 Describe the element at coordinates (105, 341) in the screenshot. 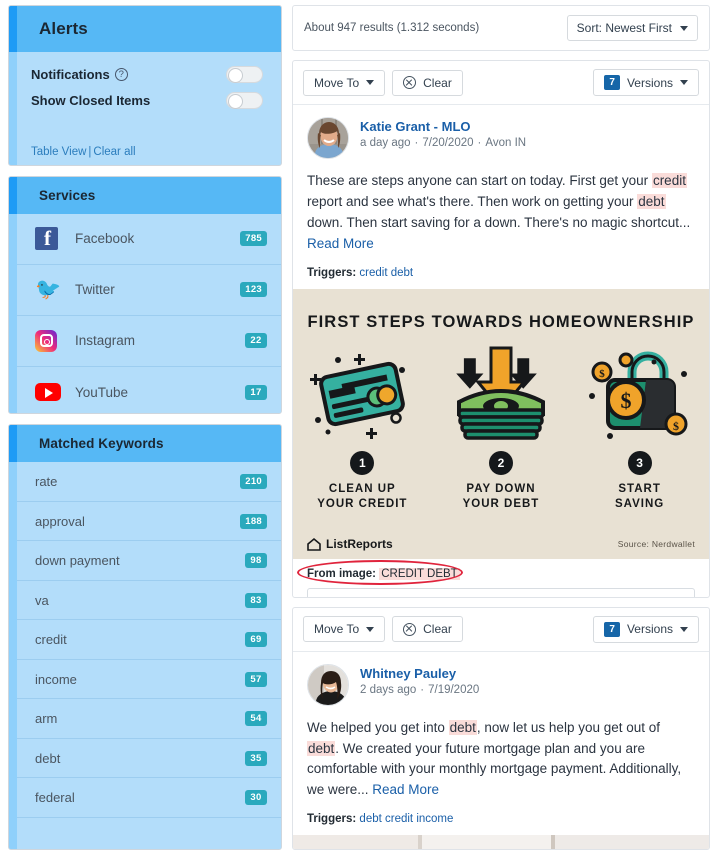

I see `service-label: Instagram` at that location.